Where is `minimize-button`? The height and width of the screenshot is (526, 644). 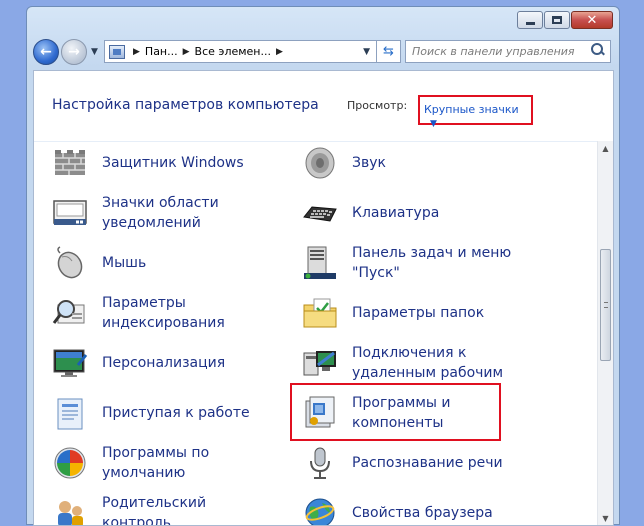
minimize-button is located at coordinates (530, 20).